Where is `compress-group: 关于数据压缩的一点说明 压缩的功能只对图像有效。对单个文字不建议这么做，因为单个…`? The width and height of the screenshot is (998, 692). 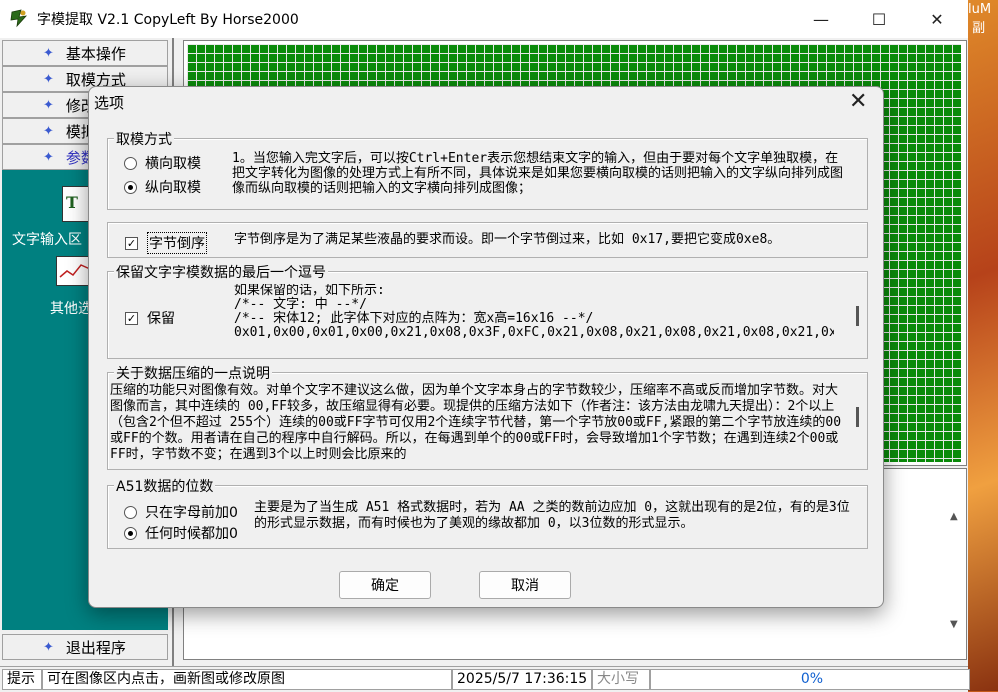 compress-group: 关于数据压缩的一点说明 压缩的功能只对图像有效。对单个文字不建议这么做，因为单个… is located at coordinates (487, 416).